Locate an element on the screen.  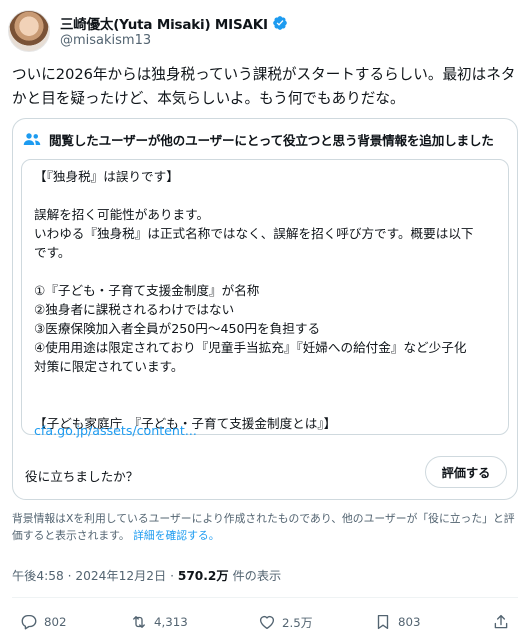
rate-note-button: 評価する is located at coordinates (466, 472).